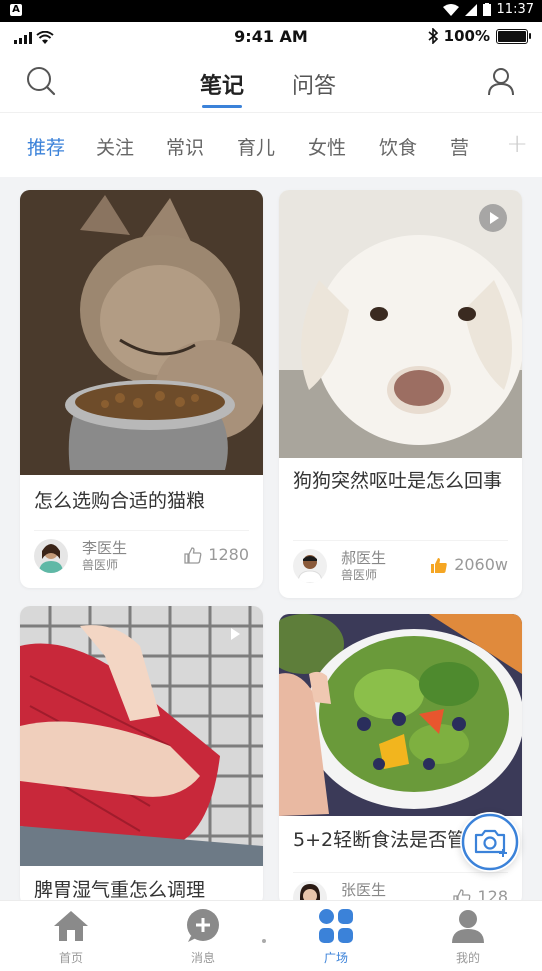 The height and width of the screenshot is (971, 542). What do you see at coordinates (466, 36) in the screenshot?
I see `battery-percent: 100%` at bounding box center [466, 36].